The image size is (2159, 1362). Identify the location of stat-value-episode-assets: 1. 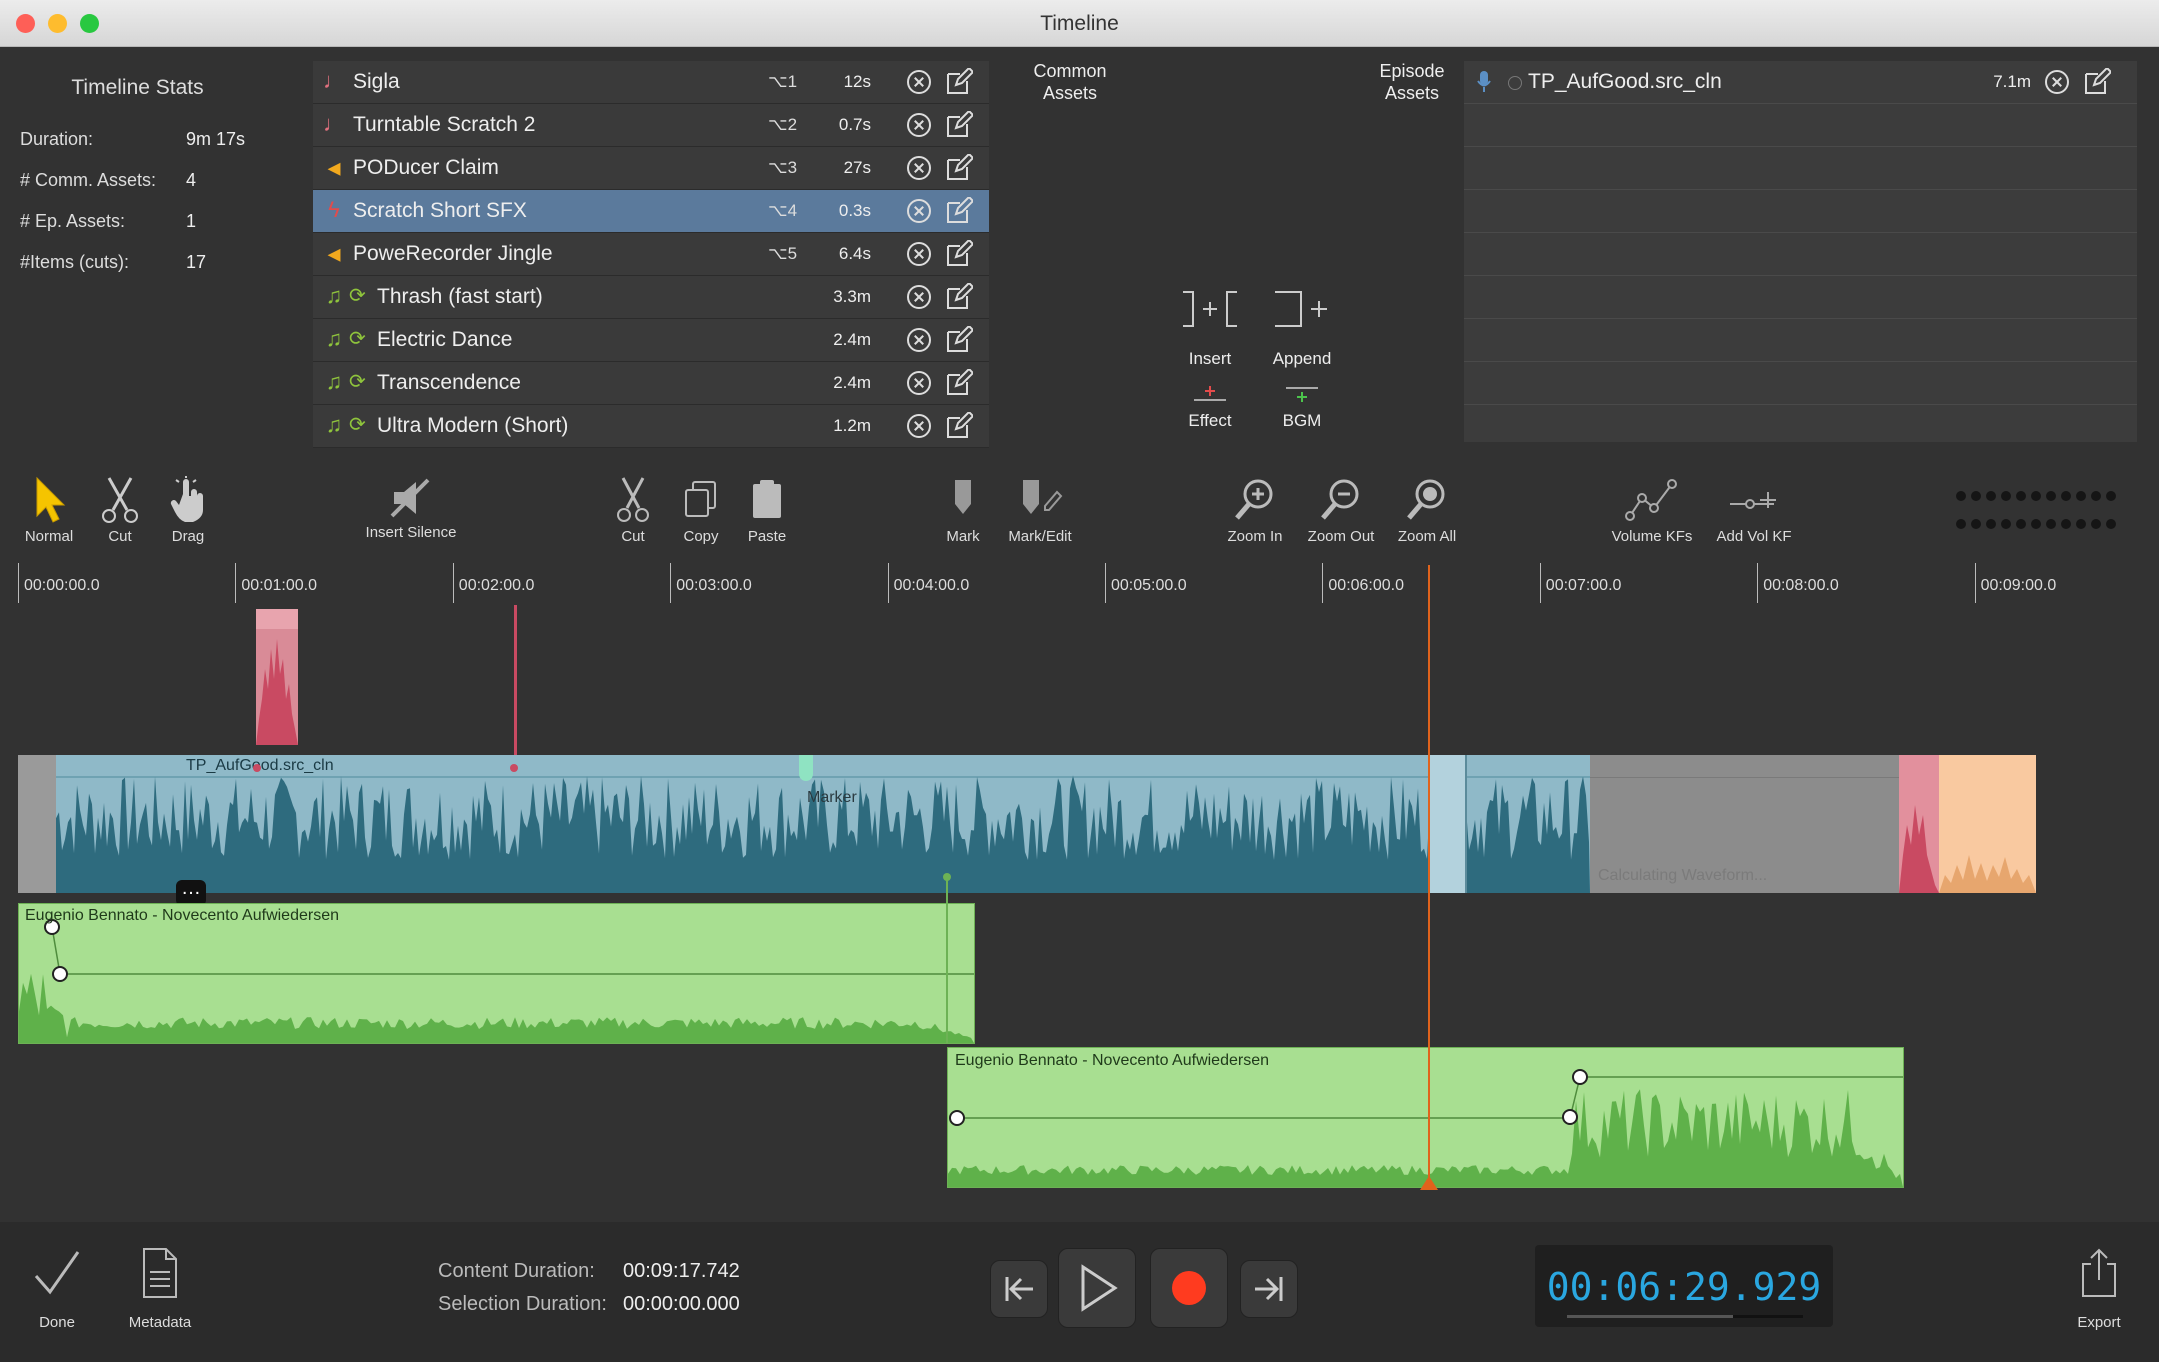
(191, 221).